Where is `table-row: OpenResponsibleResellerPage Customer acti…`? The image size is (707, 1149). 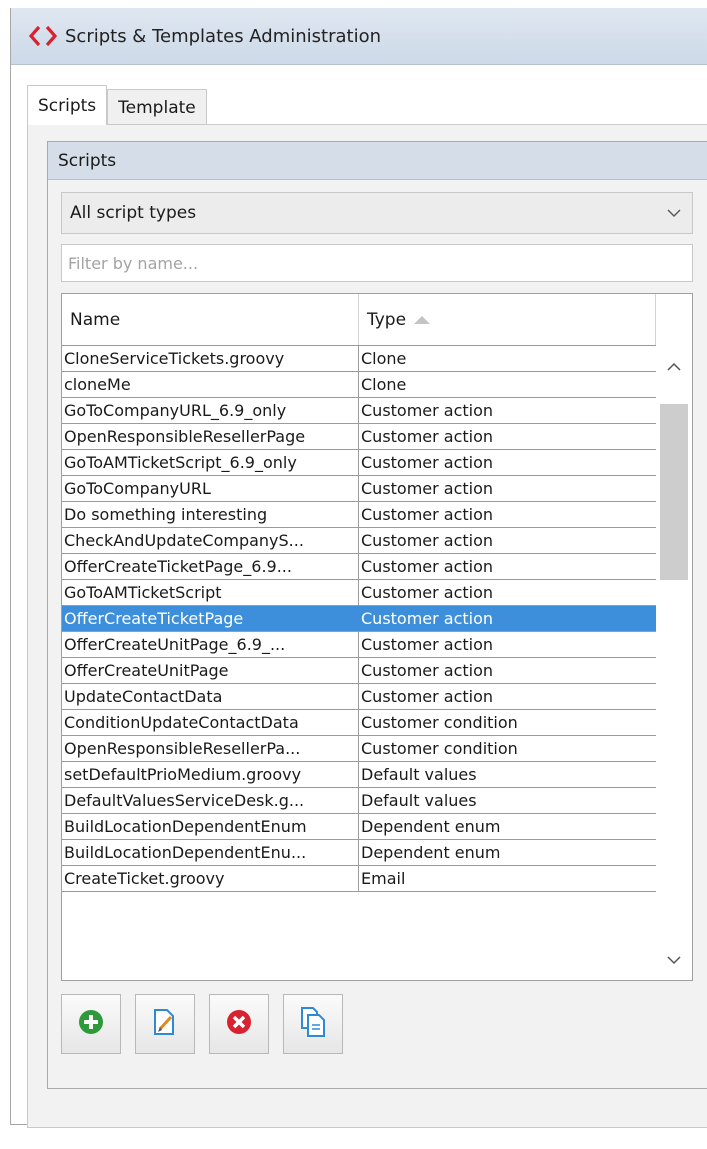
table-row: OpenResponsibleResellerPage Customer acti… is located at coordinates (360, 437).